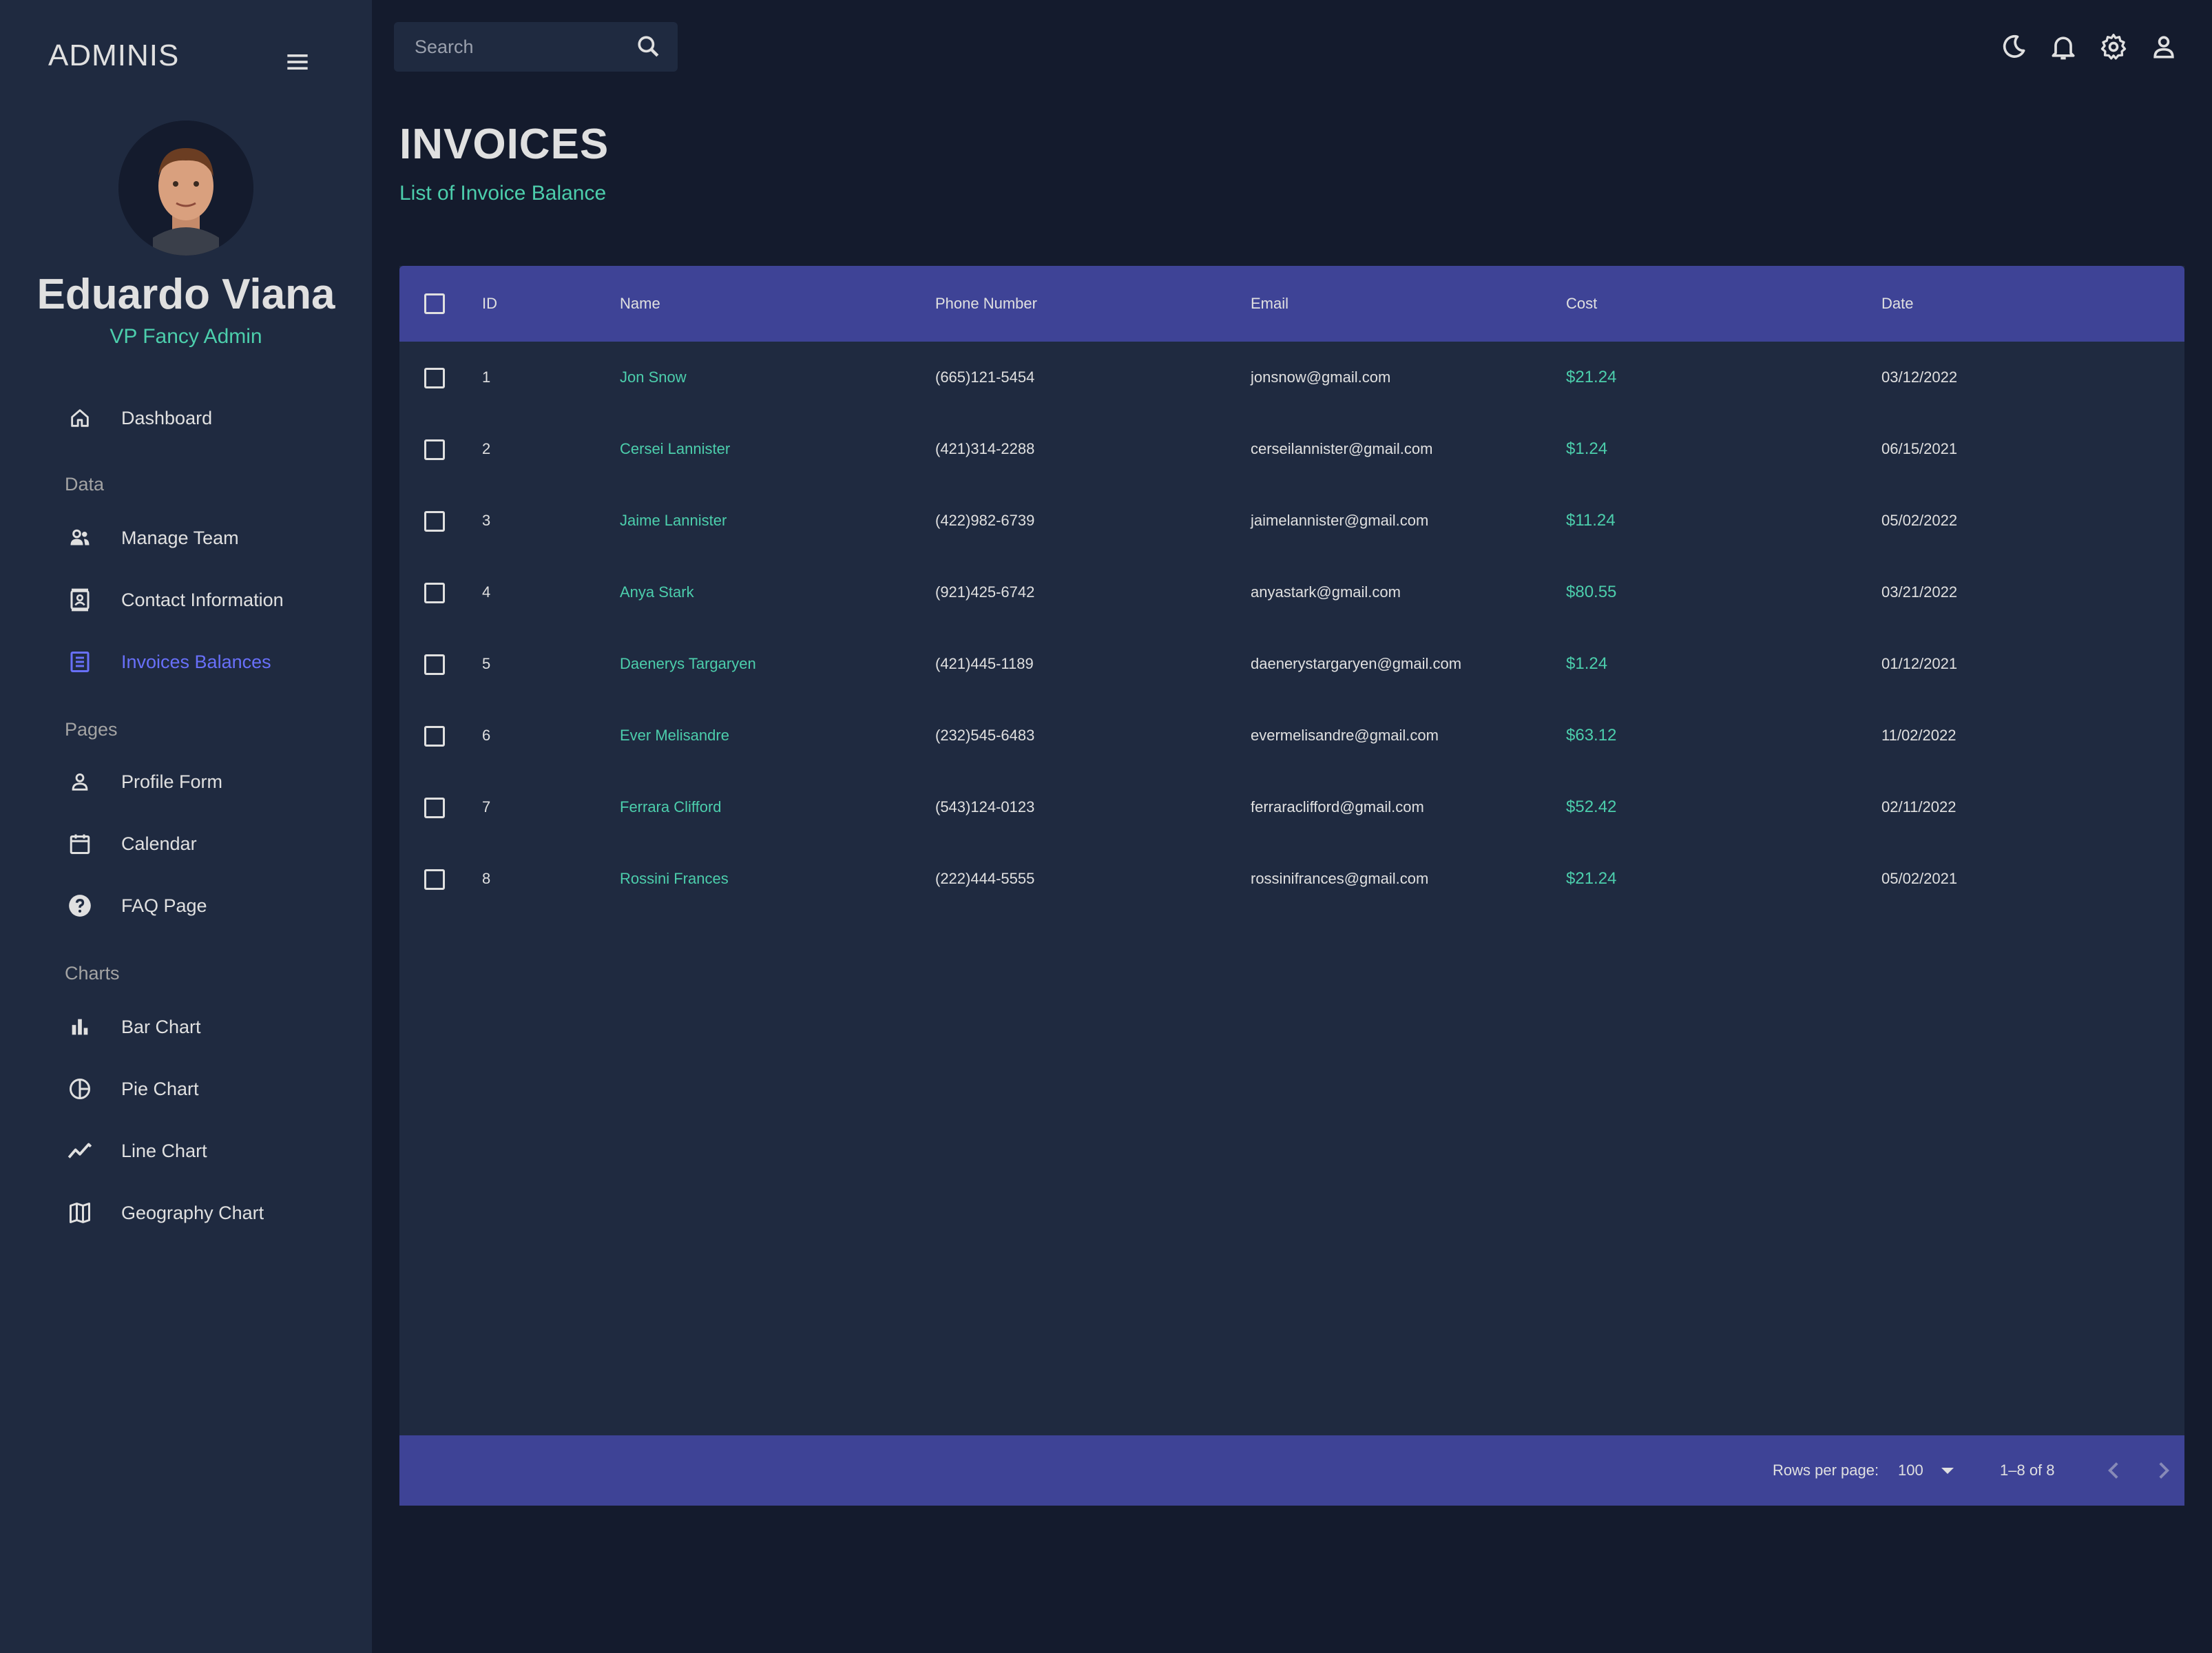 This screenshot has height=1653, width=2212. Describe the element at coordinates (675, 448) in the screenshot. I see `cell-name: Cersei Lannister` at that location.